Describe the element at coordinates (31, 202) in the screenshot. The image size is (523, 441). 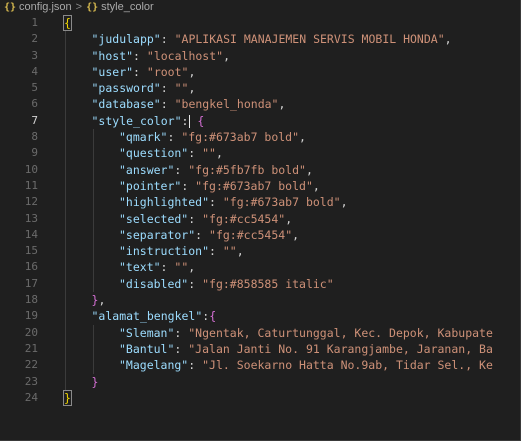
I see `line-number: 12` at that location.